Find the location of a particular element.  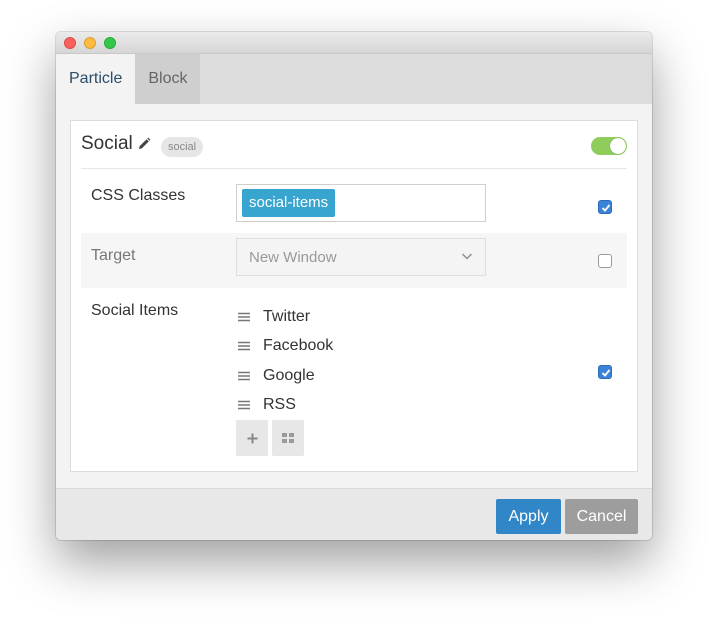

plus-icon is located at coordinates (252, 438).